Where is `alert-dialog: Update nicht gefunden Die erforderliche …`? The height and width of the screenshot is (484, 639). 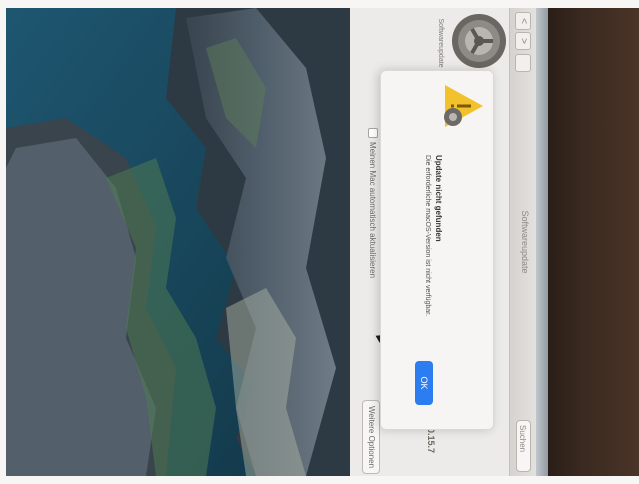 alert-dialog: Update nicht gefunden Die erforderliche … is located at coordinates (437, 250).